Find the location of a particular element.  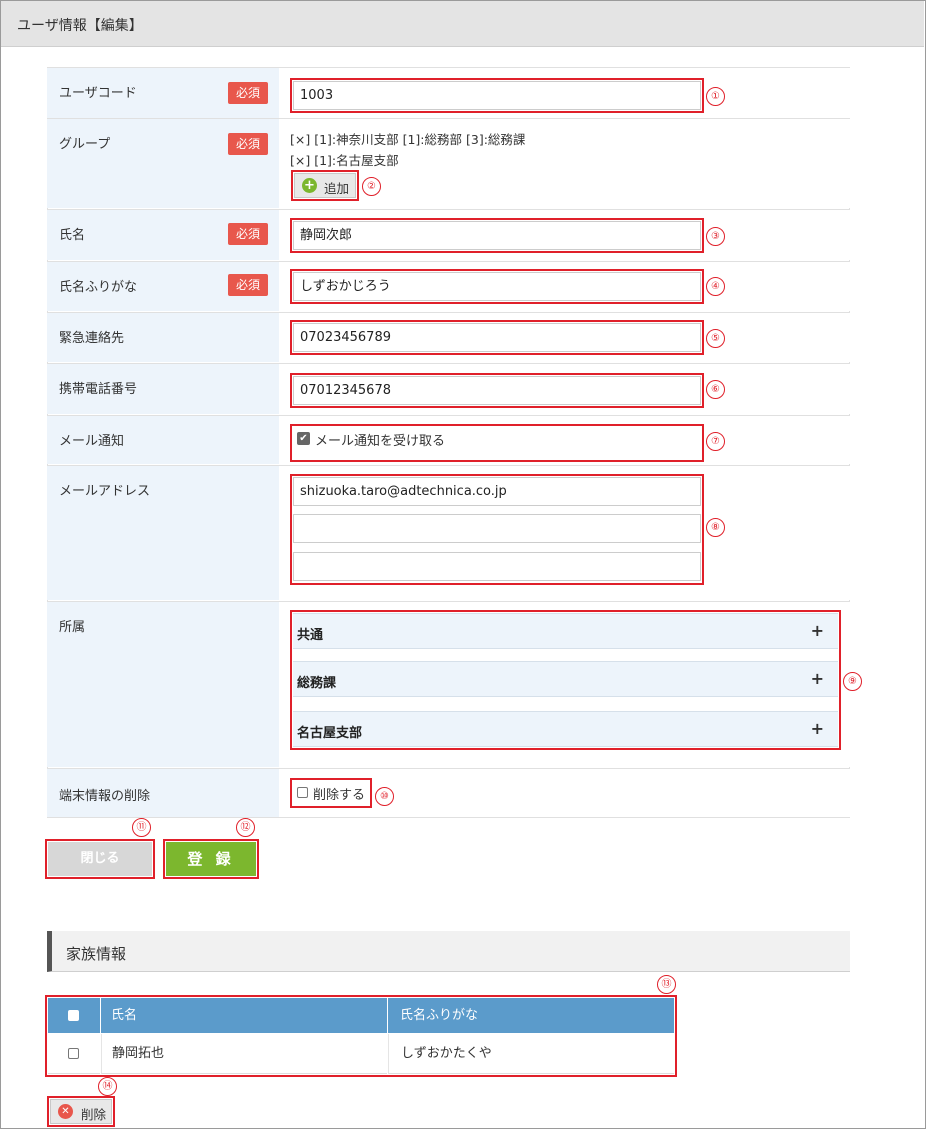

affiliation-item: 名古屋支部 + is located at coordinates (565, 729).